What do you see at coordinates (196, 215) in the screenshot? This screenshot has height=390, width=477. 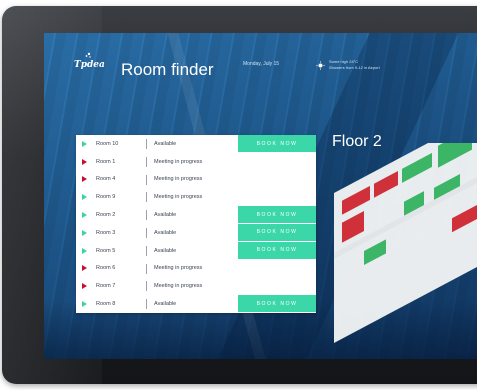 I see `room-row: Room 2 Available BOOK NOW` at bounding box center [196, 215].